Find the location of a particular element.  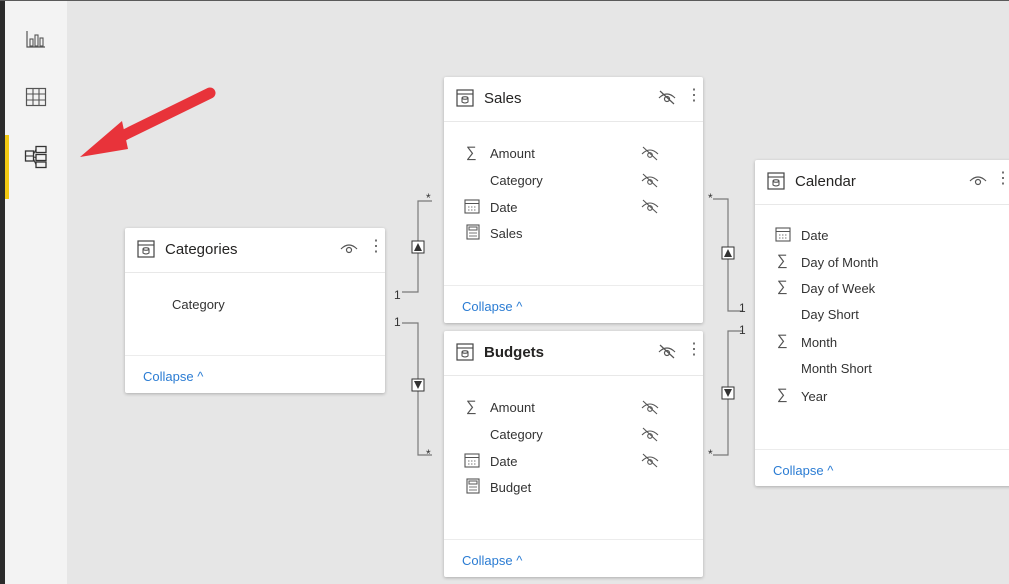

field-month-short: Month Short is located at coordinates (836, 368).